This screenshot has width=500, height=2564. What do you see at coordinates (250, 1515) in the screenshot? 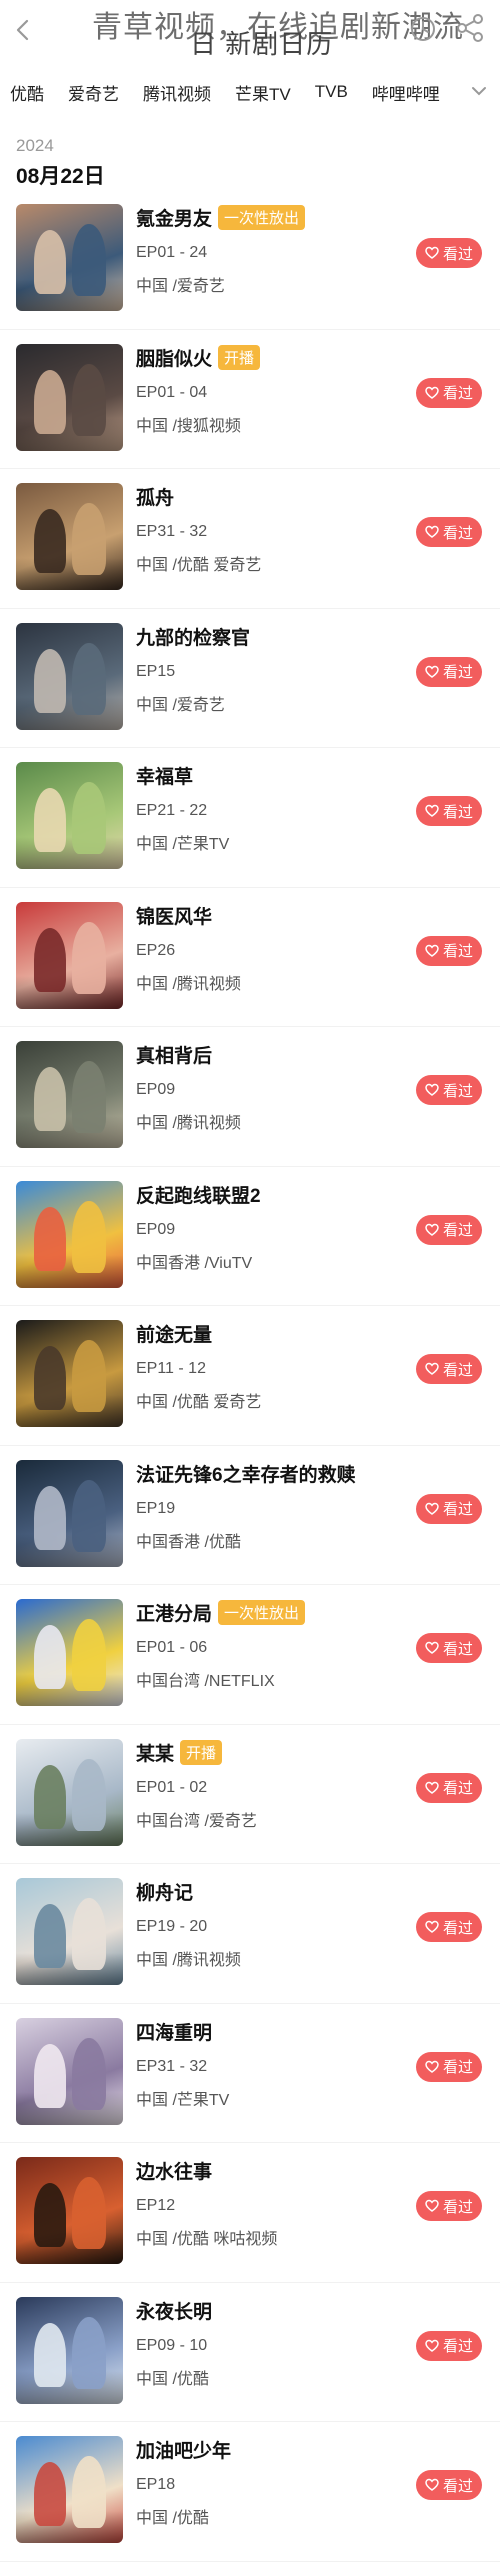
I see `list-item: 法证先锋6之幸存者的救赎 EP19 中国香港 /优酷 看过` at bounding box center [250, 1515].